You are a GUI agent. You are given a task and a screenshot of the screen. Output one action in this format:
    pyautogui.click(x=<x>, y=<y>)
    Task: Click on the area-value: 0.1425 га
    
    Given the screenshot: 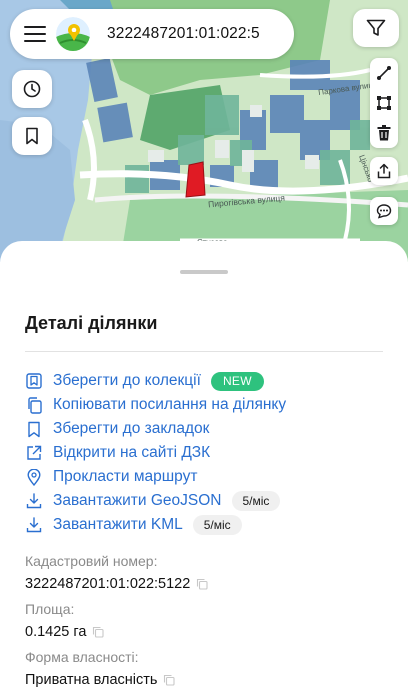 What is the action you would take?
    pyautogui.click(x=64, y=632)
    